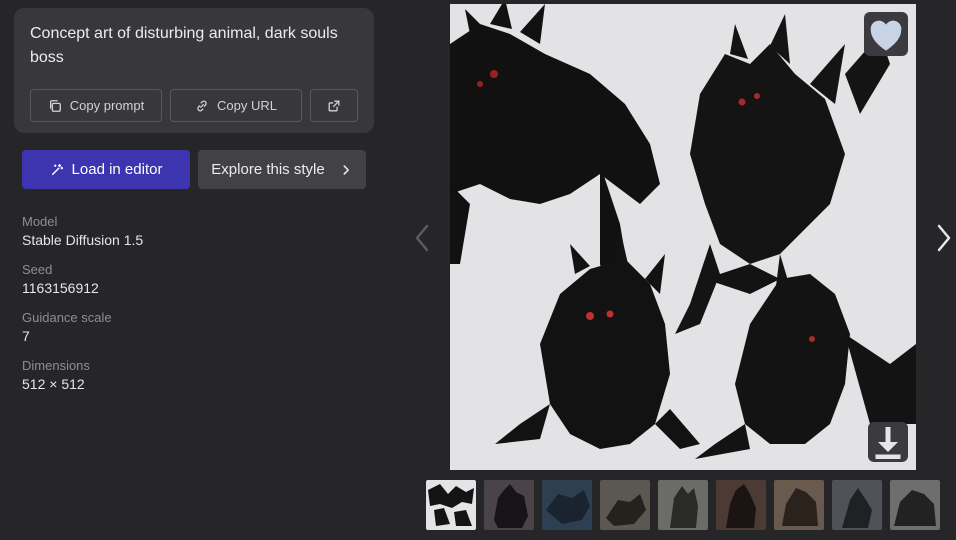 This screenshot has width=956, height=540. I want to click on open-external-button, so click(334, 105).